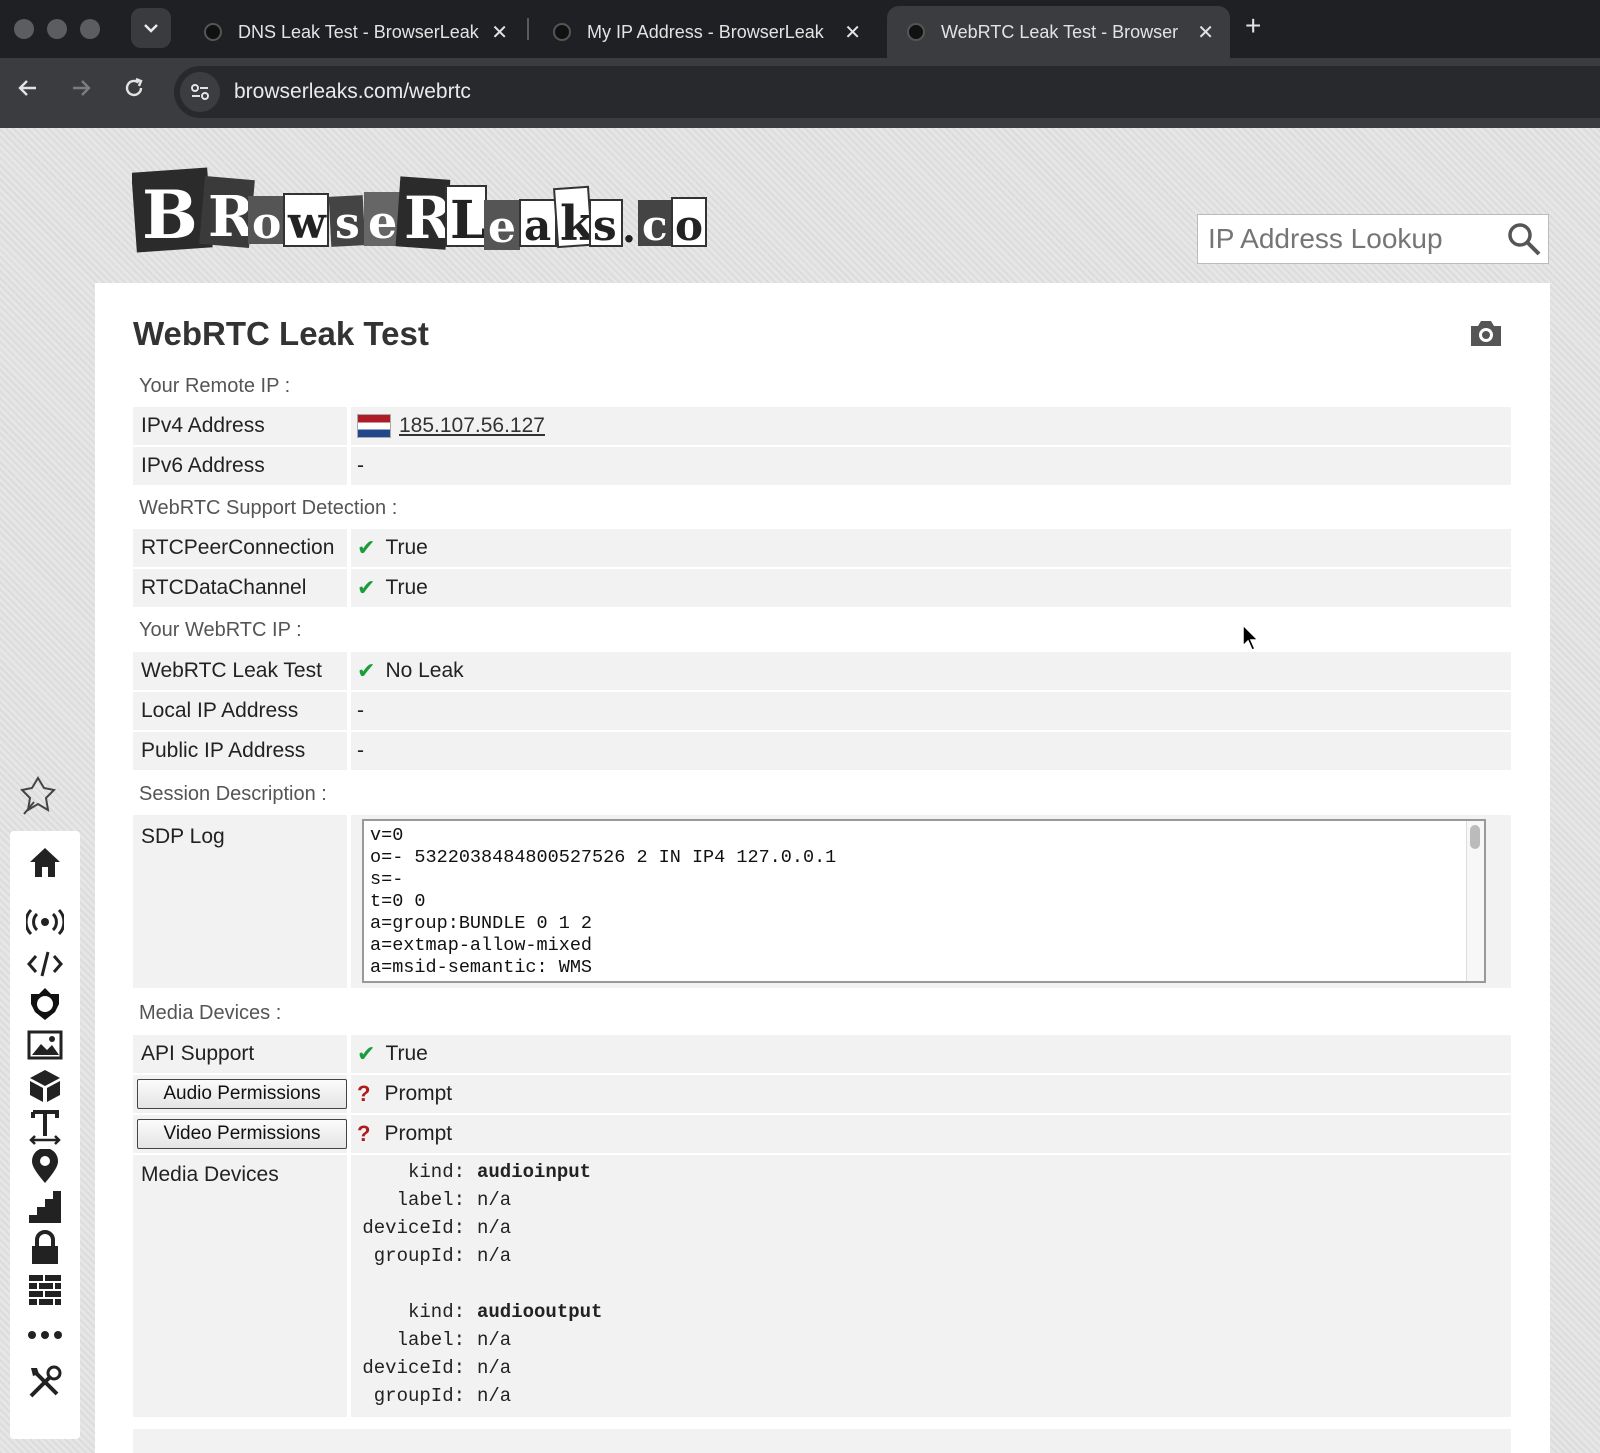  I want to click on image-icon, so click(45, 1045).